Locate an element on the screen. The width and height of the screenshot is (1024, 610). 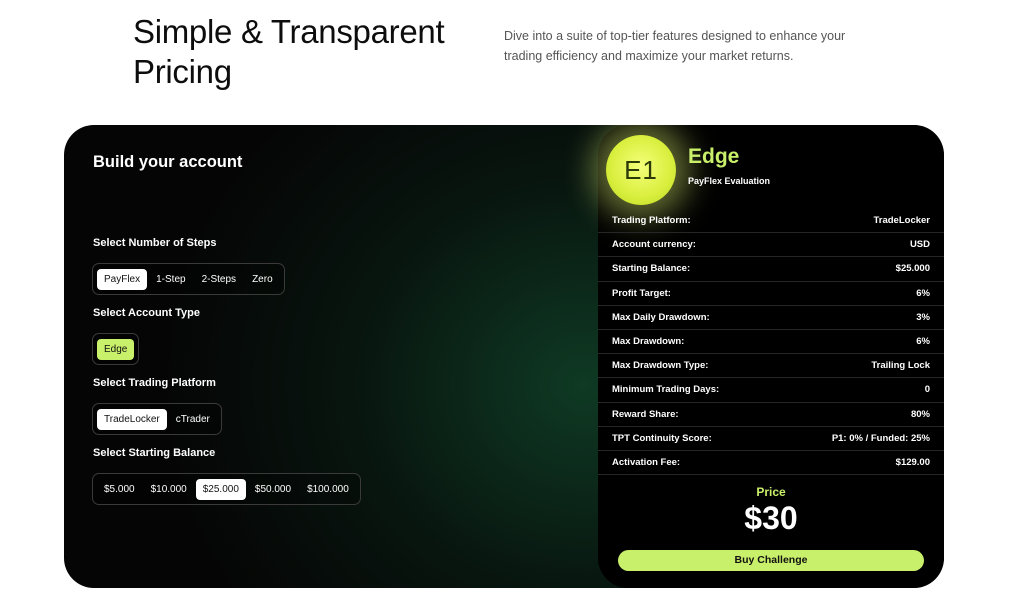
spec-row: Max Drawdown: 6% is located at coordinates (771, 342).